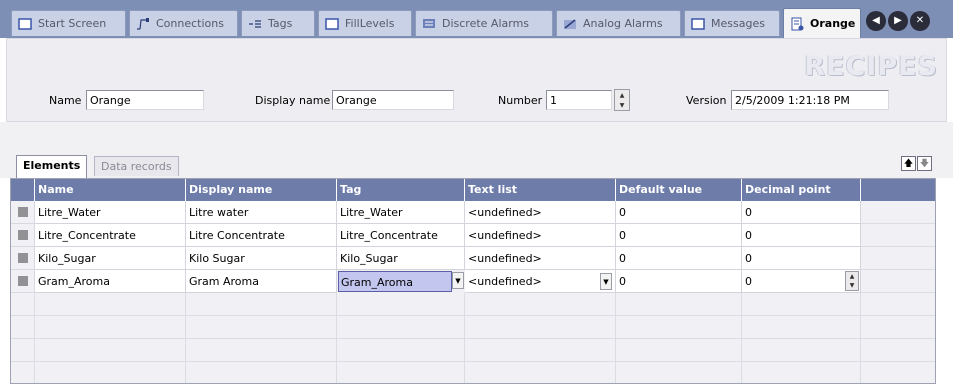 The image size is (953, 389). I want to click on tab-label: Messages, so click(738, 23).